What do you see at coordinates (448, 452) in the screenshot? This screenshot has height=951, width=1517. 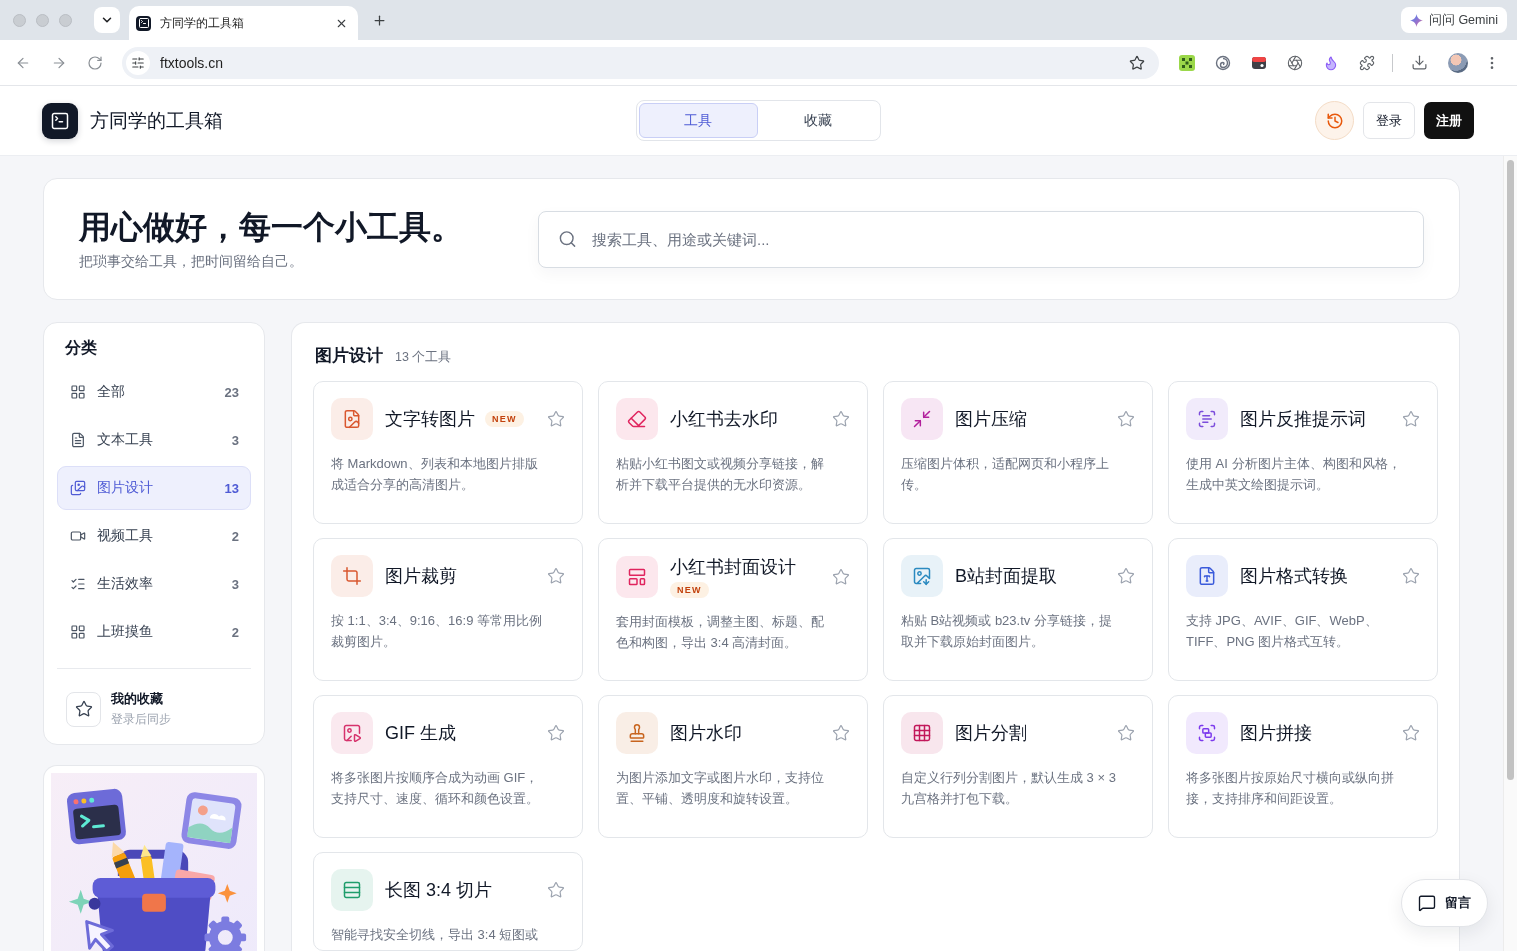 I see `tool-card: 文字转图片 NEW 将 Markdown、列表和本地图片排版成适合分享的高清图片。` at bounding box center [448, 452].